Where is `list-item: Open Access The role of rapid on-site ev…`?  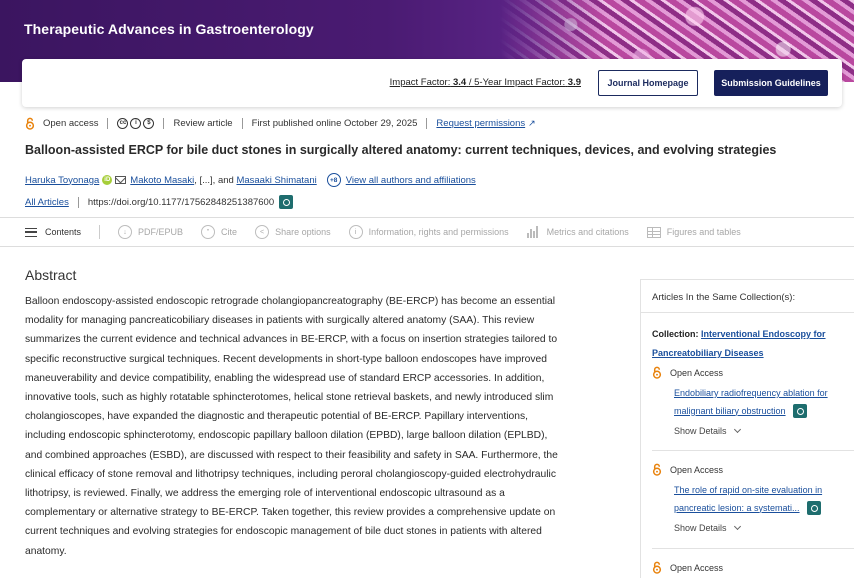
list-item: Open Access The role of rapid on-site ev… is located at coordinates (752, 498).